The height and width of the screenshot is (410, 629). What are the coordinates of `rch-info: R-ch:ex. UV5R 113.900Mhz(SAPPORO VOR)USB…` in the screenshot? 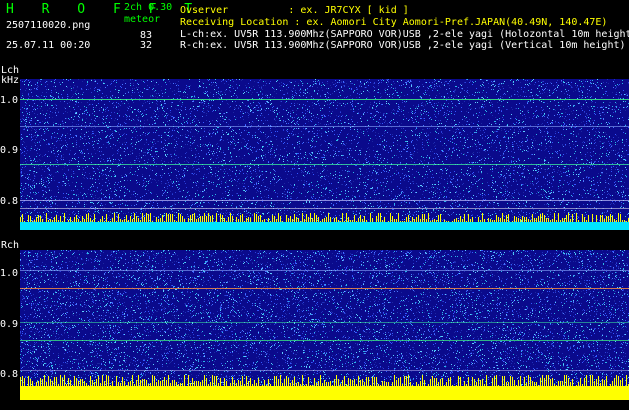 It's located at (403, 46).